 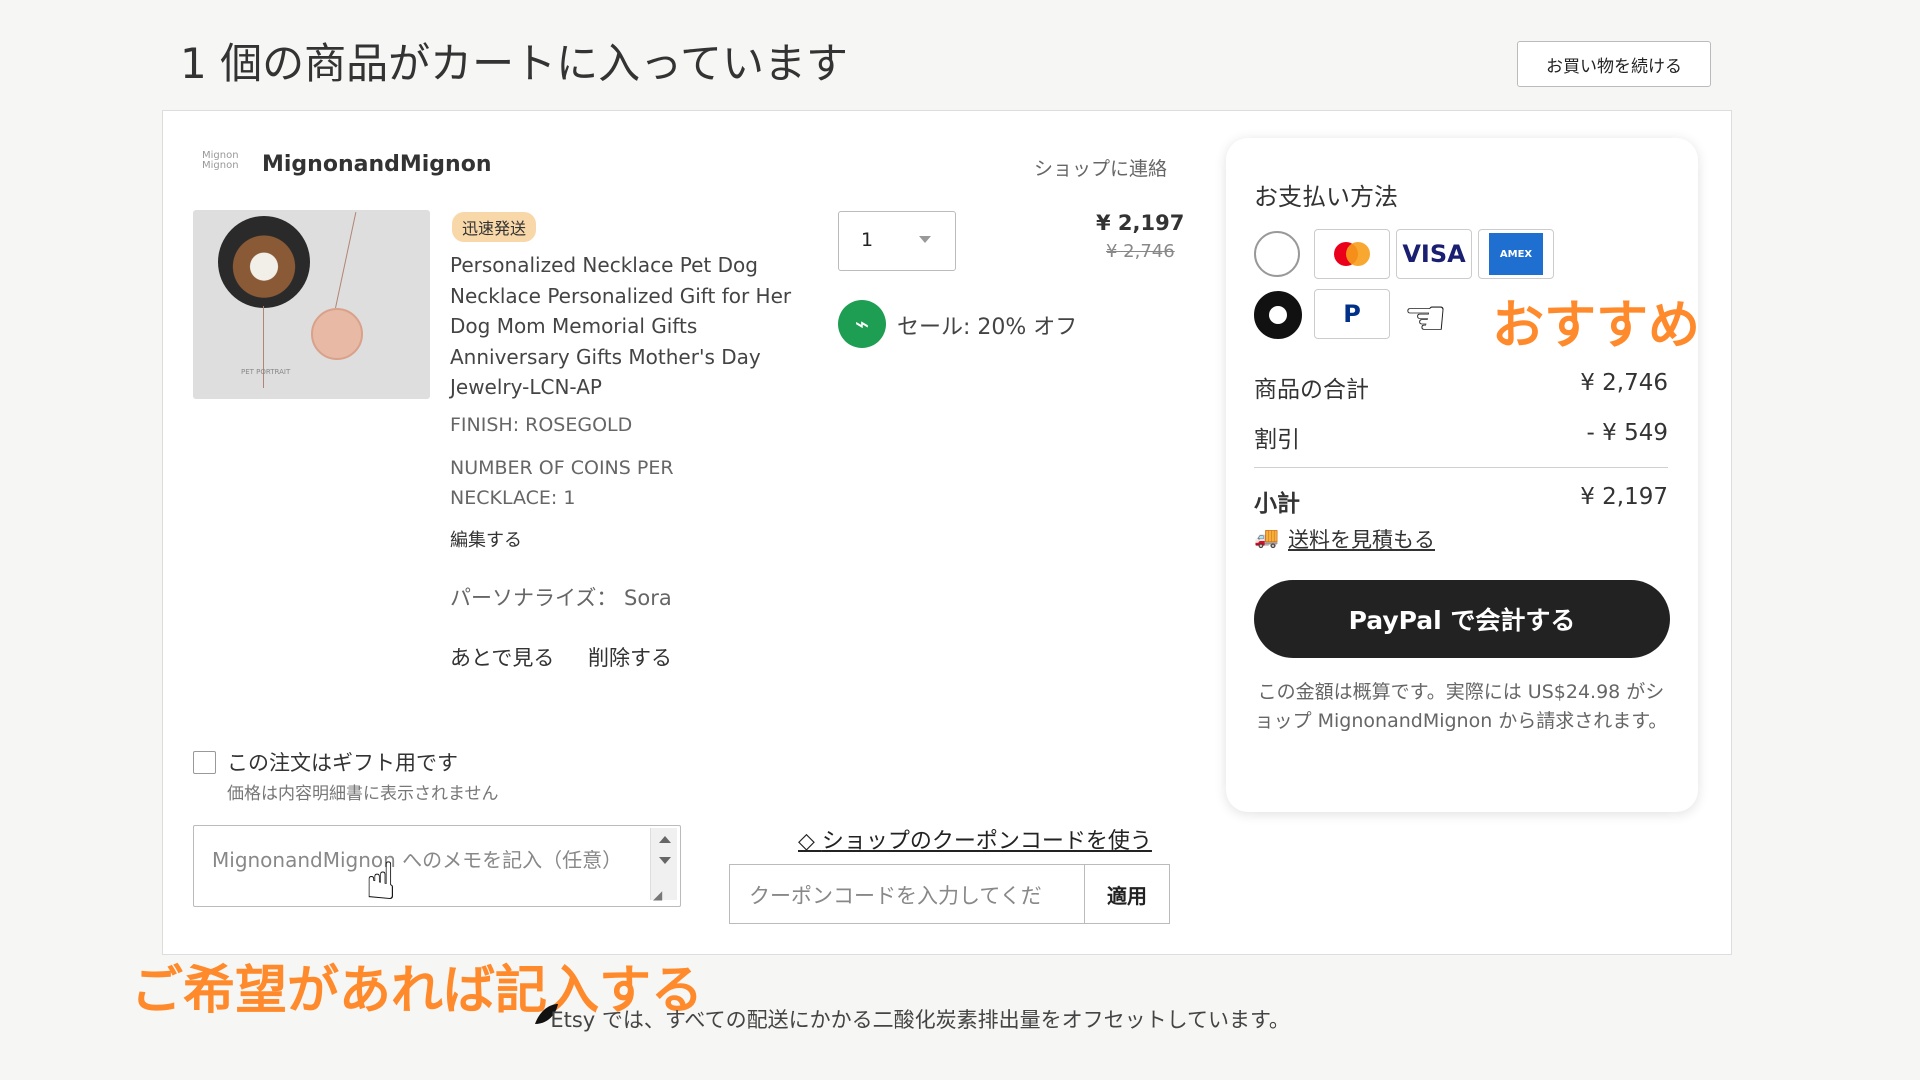 I want to click on pointer-hand-icon: ☝, so click(x=381, y=882).